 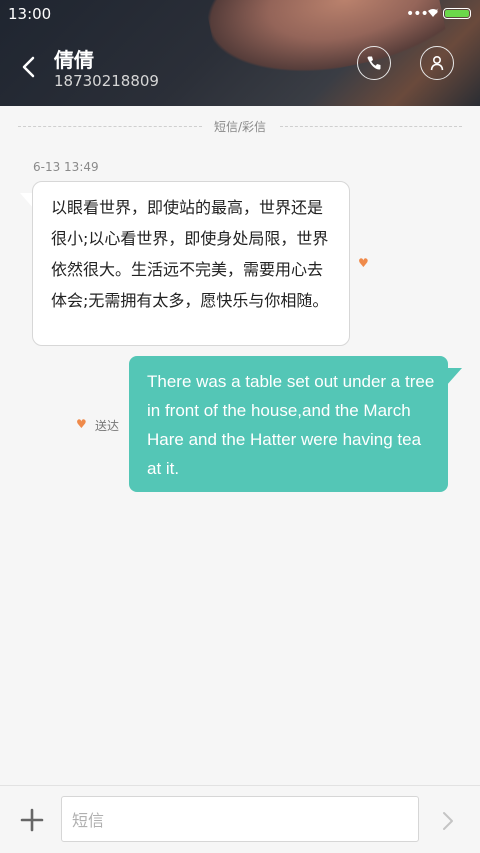 I want to click on send-button, so click(x=448, y=821).